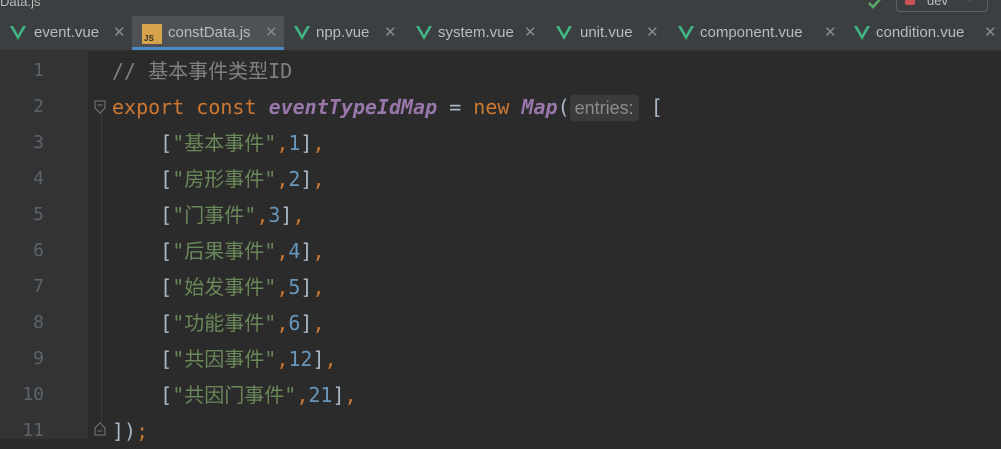  I want to click on branch-selector: dev ▾, so click(942, 6).